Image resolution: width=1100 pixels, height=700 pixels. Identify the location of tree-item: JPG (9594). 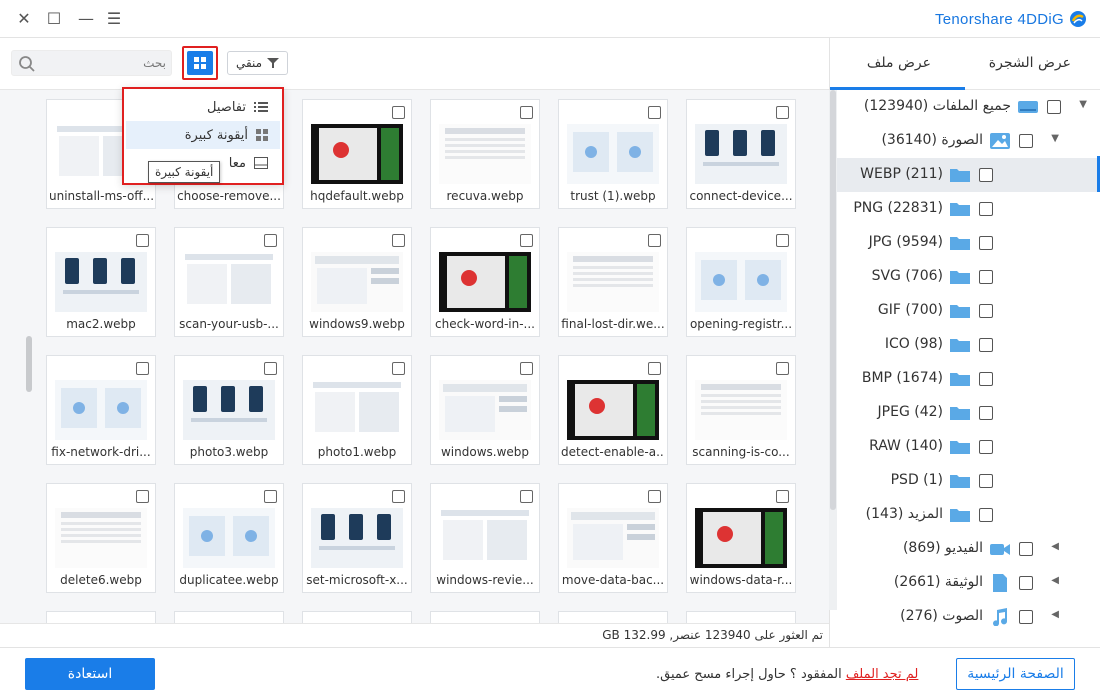
(965, 243).